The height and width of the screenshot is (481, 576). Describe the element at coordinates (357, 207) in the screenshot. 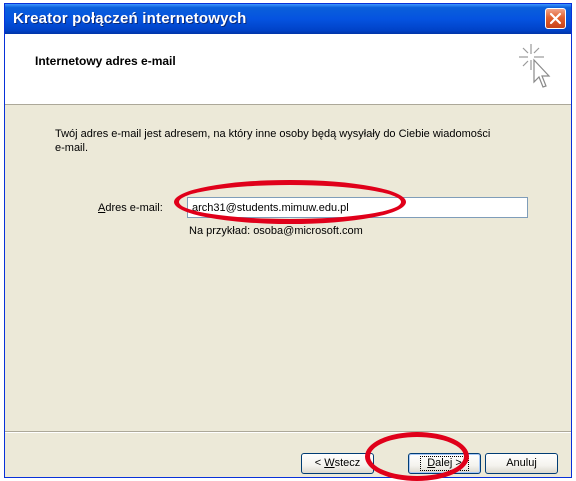

I see `email-input` at that location.